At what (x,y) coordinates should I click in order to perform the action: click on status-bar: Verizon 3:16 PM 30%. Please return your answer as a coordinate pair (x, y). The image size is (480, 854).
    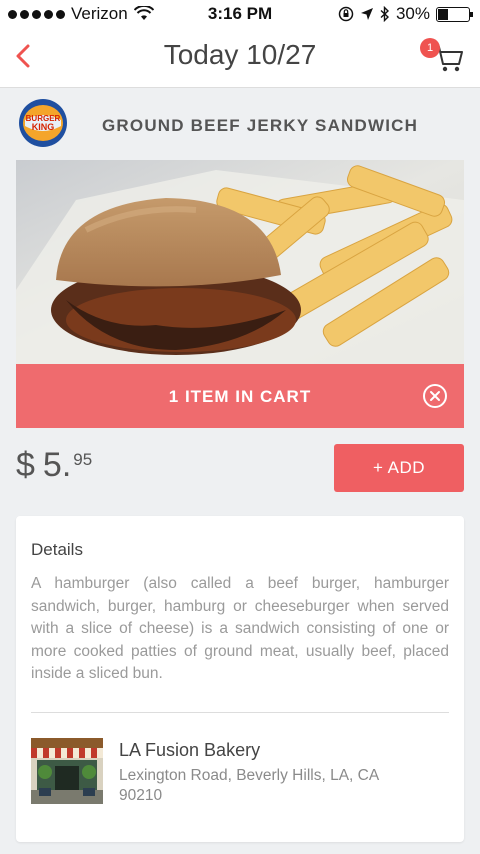
    Looking at the image, I should click on (240, 14).